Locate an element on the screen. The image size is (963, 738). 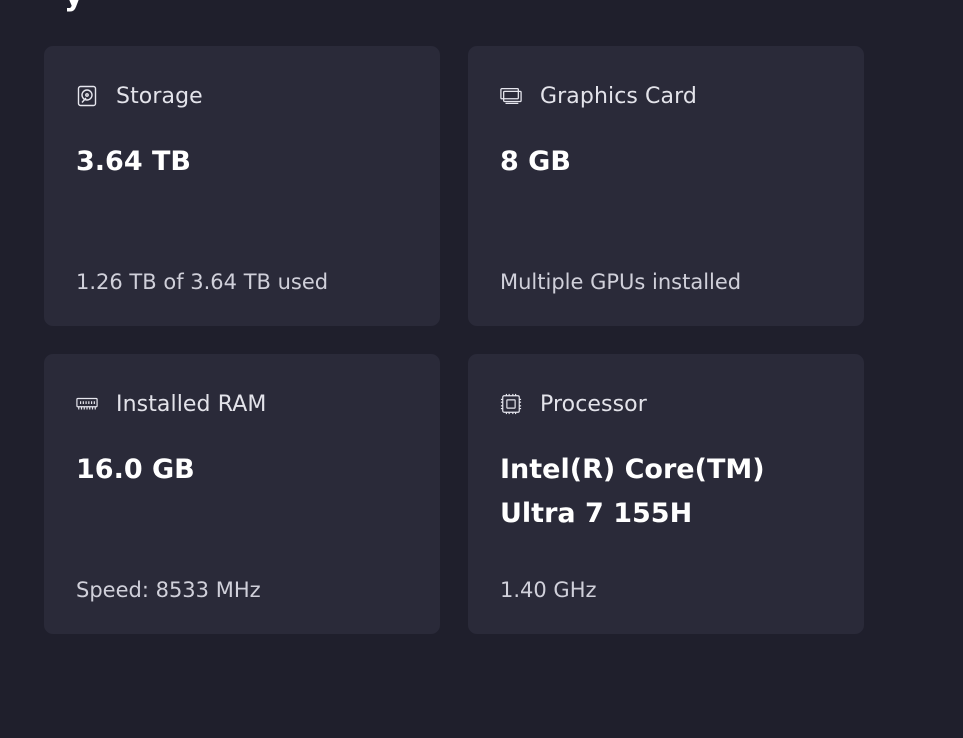
ram-card-subtext: Speed: 8533 MHz is located at coordinates (168, 590).